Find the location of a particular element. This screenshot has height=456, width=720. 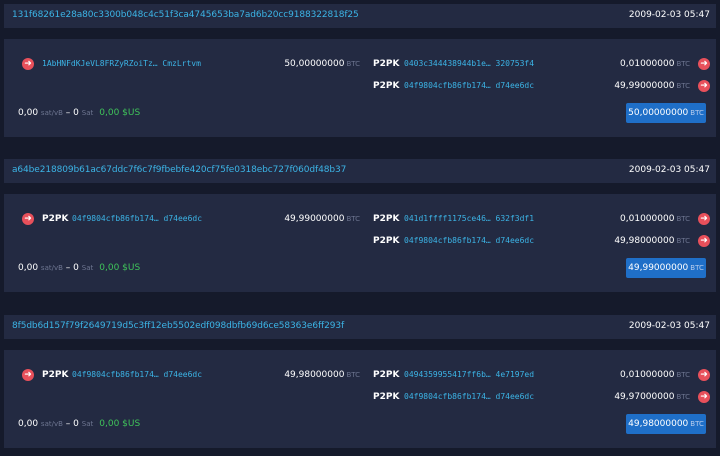

total-amount-value: 50,00000000 is located at coordinates (658, 113).